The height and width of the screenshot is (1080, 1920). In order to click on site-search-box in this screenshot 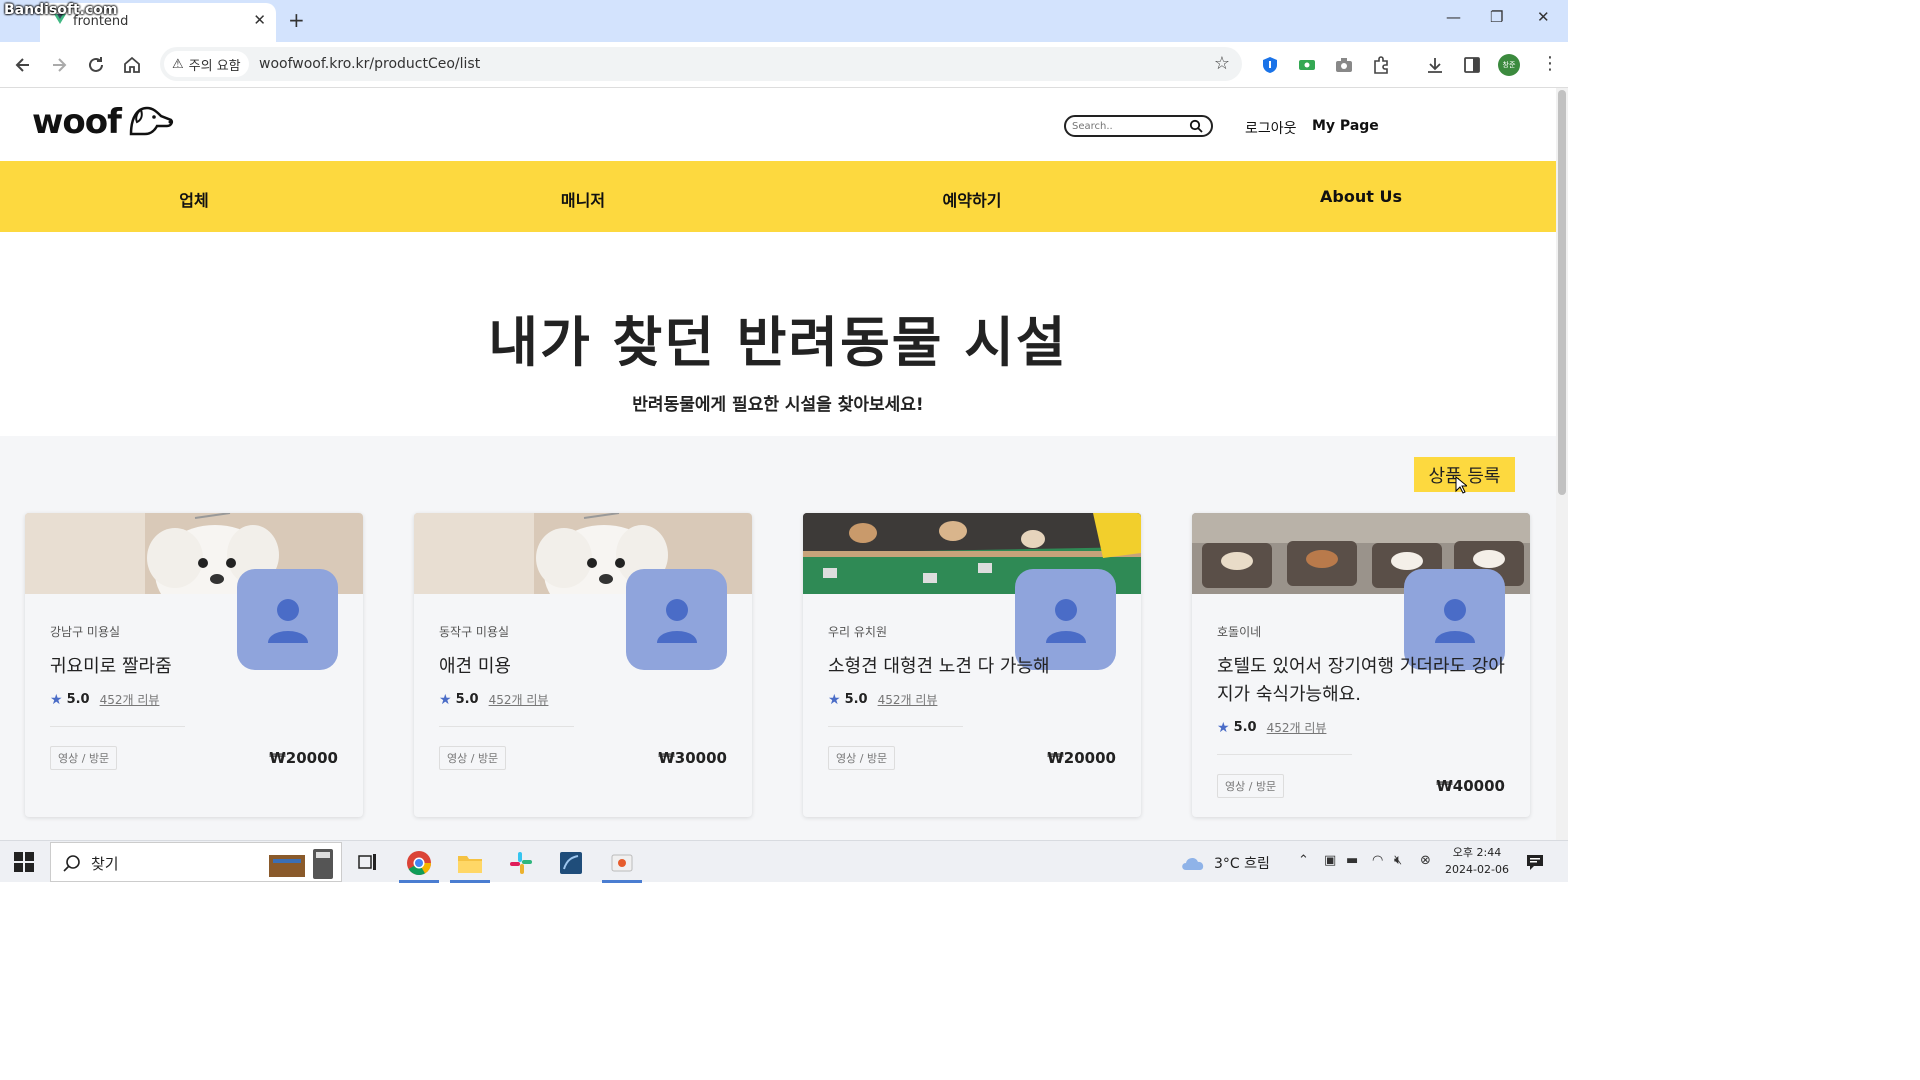, I will do `click(1138, 126)`.